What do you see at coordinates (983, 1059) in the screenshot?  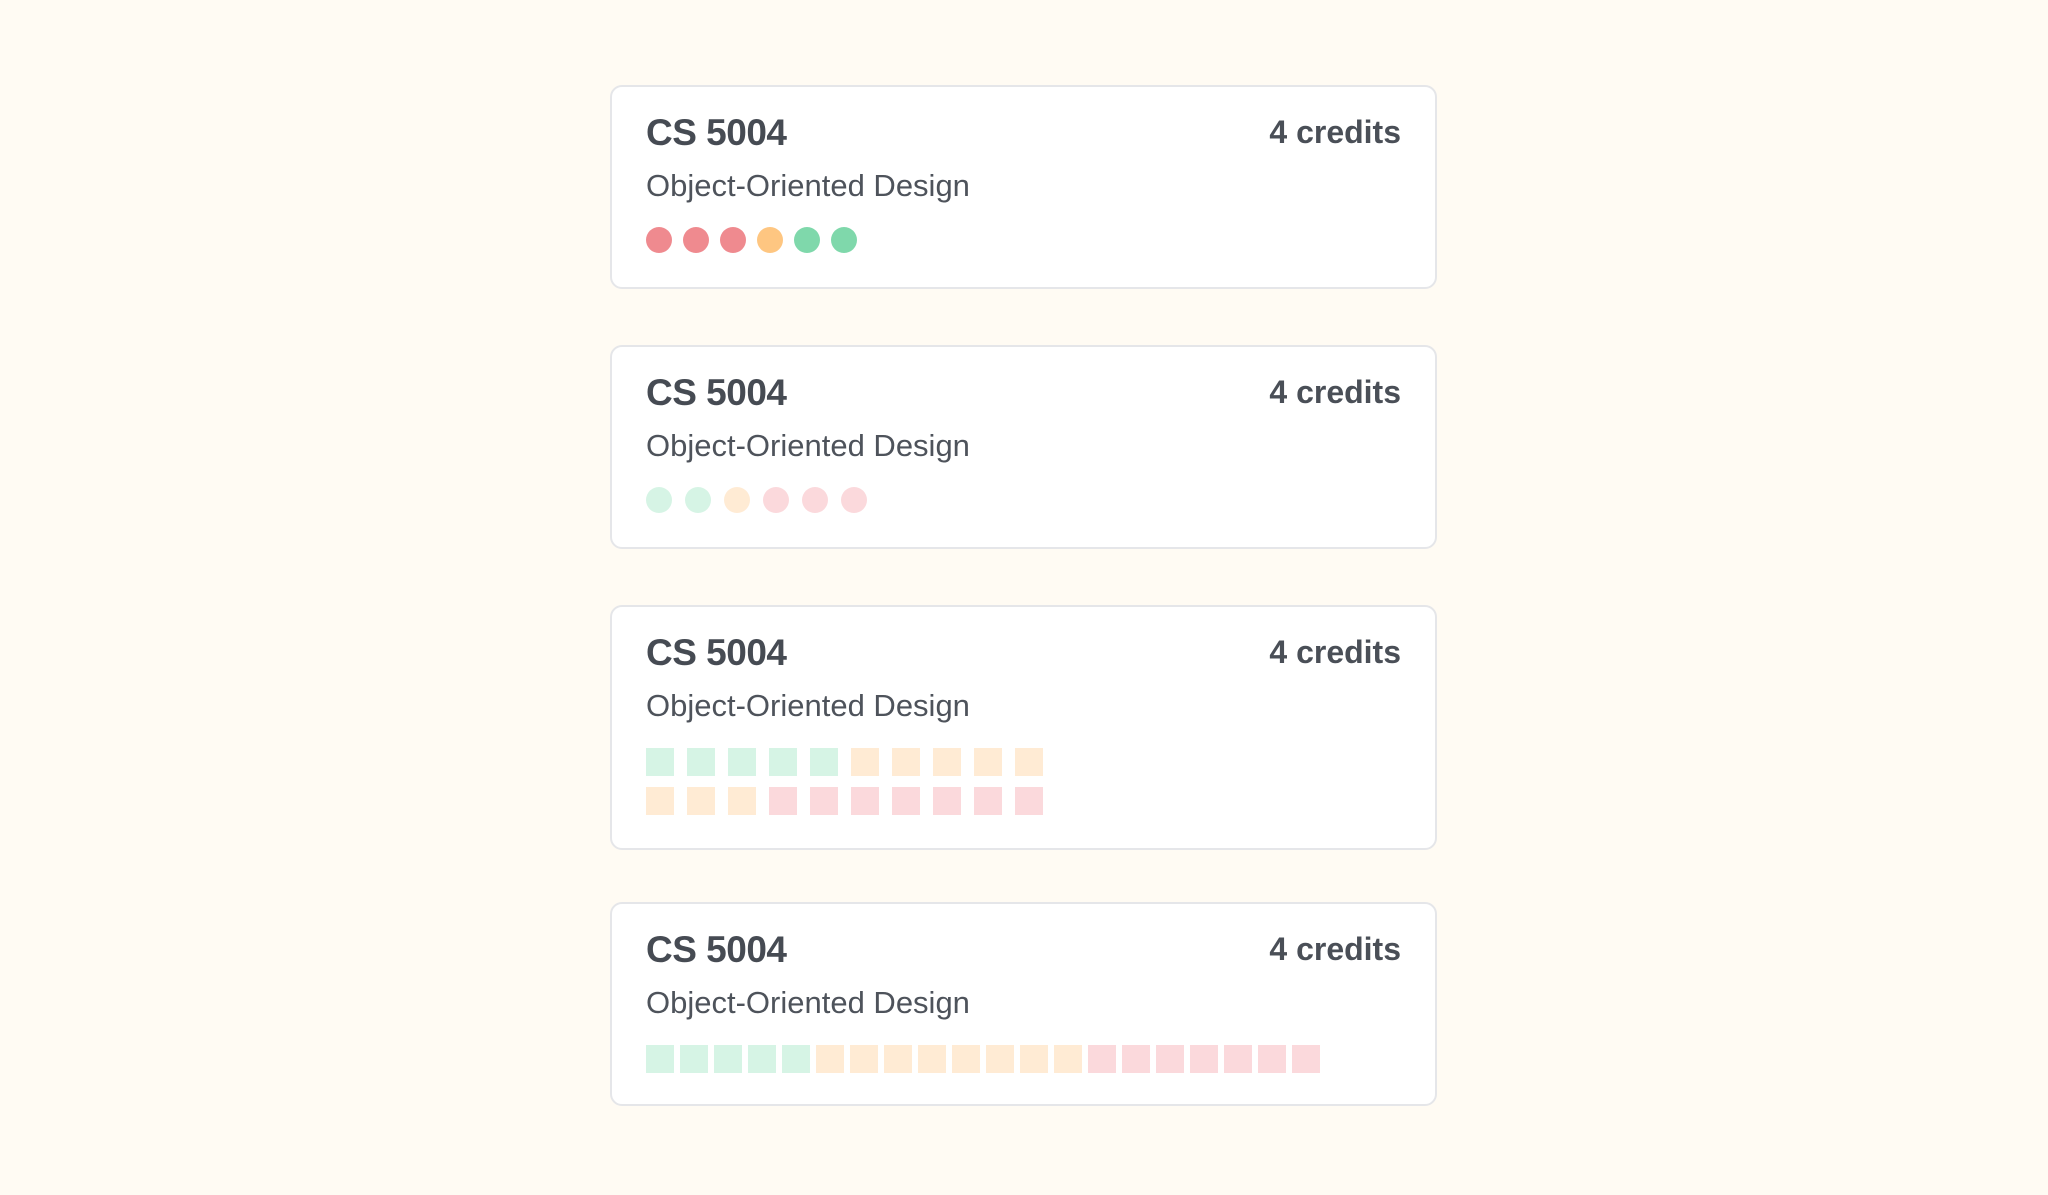 I see `rating-squares-strip` at bounding box center [983, 1059].